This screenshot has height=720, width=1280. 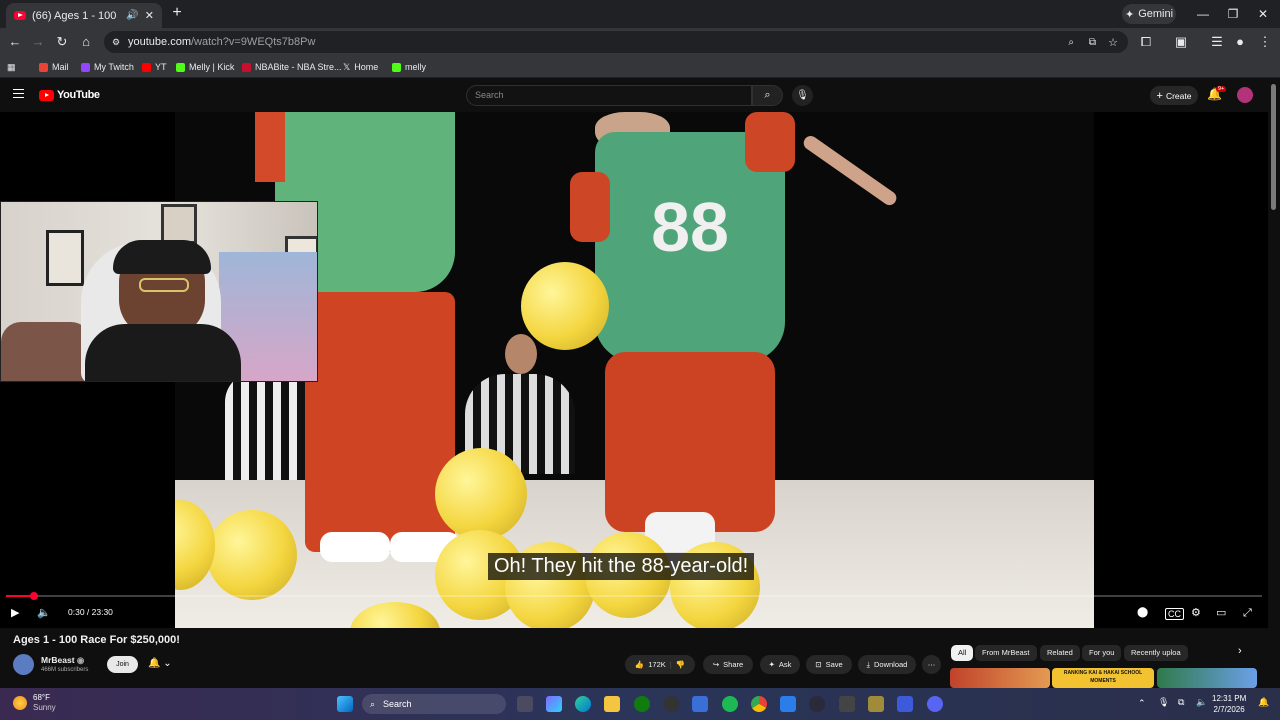 I want to click on media-player-icon, so click(x=817, y=704).